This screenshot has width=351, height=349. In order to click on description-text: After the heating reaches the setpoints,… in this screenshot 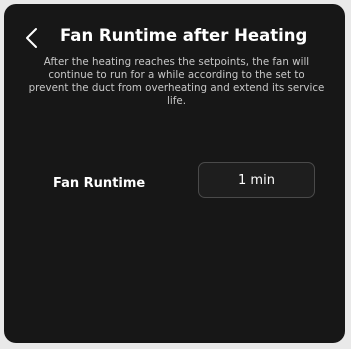, I will do `click(176, 81)`.